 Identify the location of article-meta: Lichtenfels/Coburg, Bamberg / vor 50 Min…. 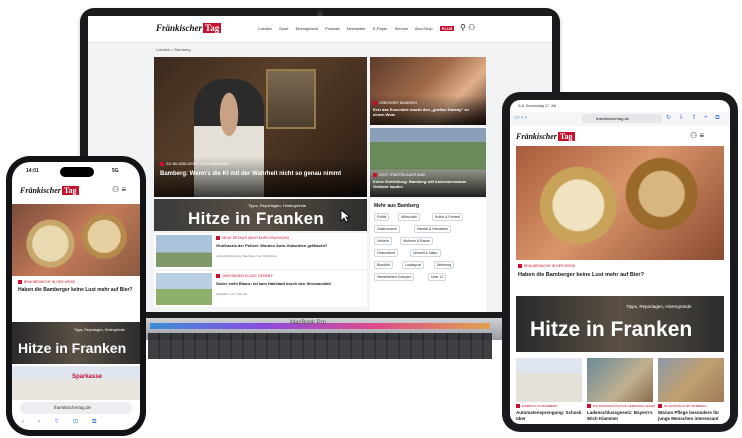
(247, 256).